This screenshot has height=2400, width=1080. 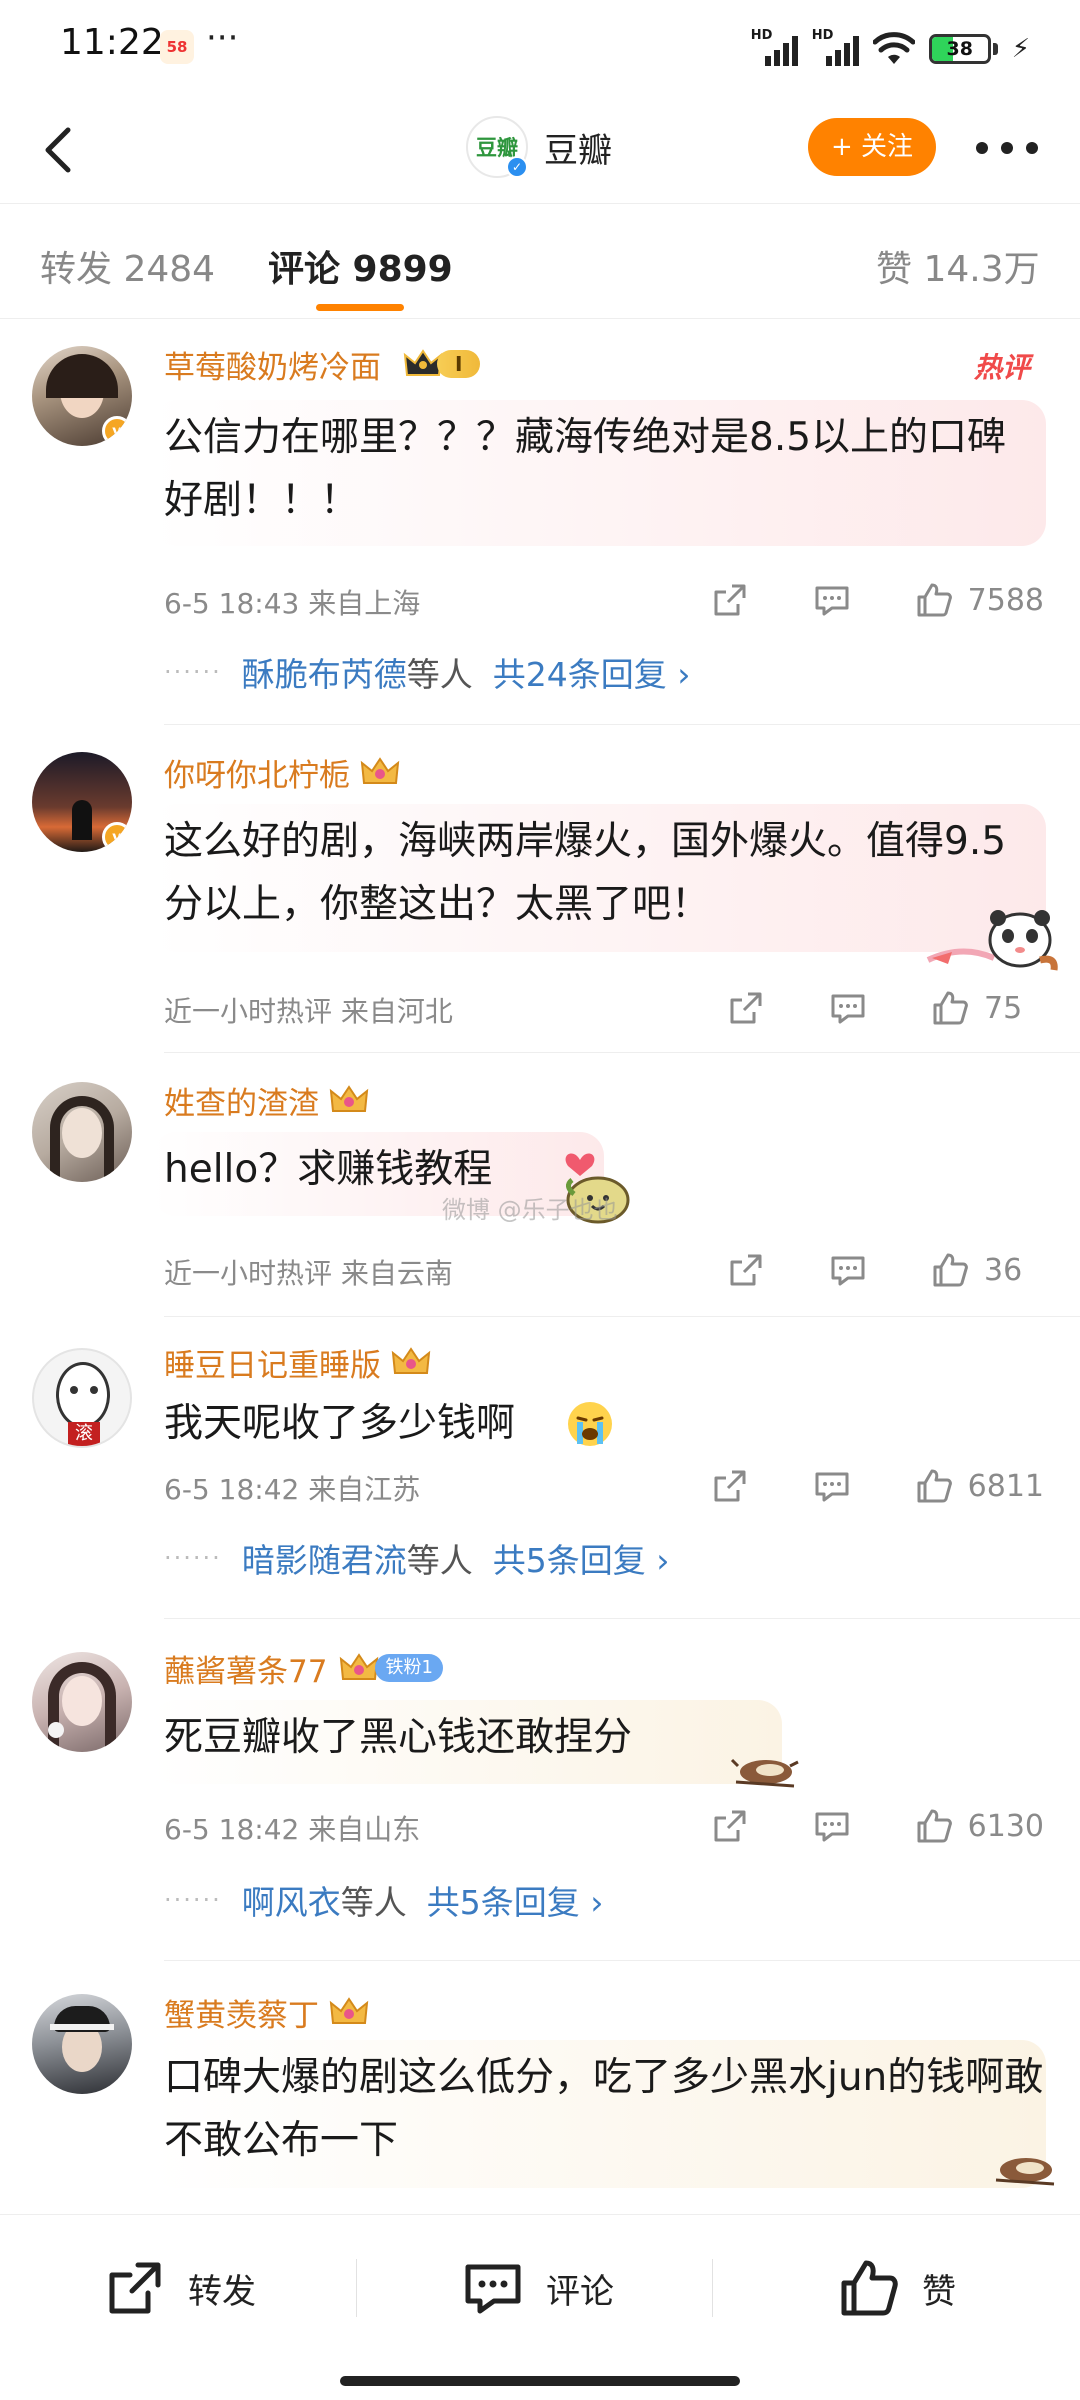 What do you see at coordinates (245, 1668) in the screenshot?
I see `comment-author: 蘸酱薯条77` at bounding box center [245, 1668].